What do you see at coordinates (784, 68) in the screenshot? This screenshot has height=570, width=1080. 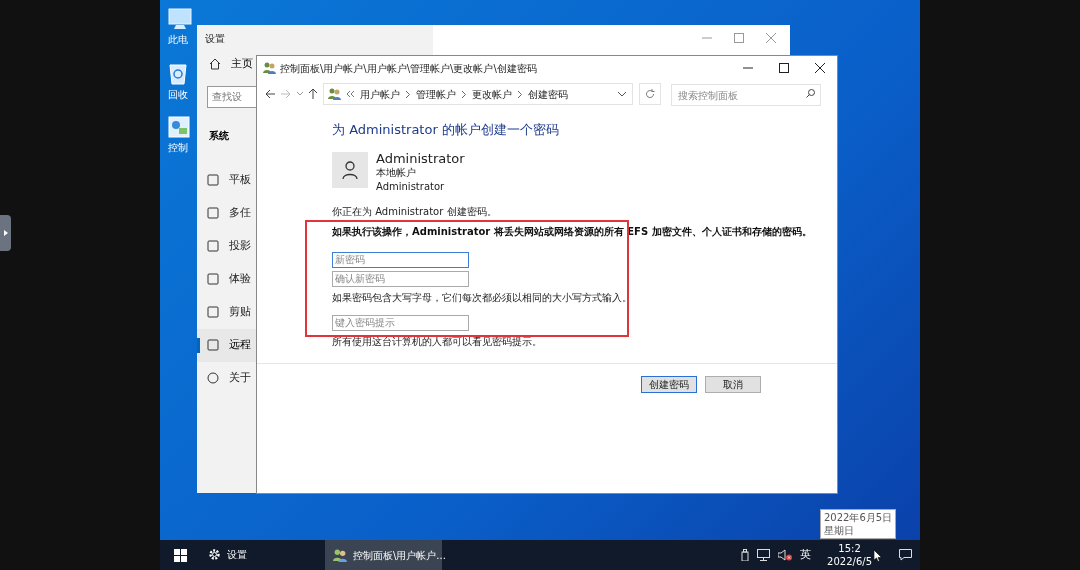 I see `maximize-icon` at bounding box center [784, 68].